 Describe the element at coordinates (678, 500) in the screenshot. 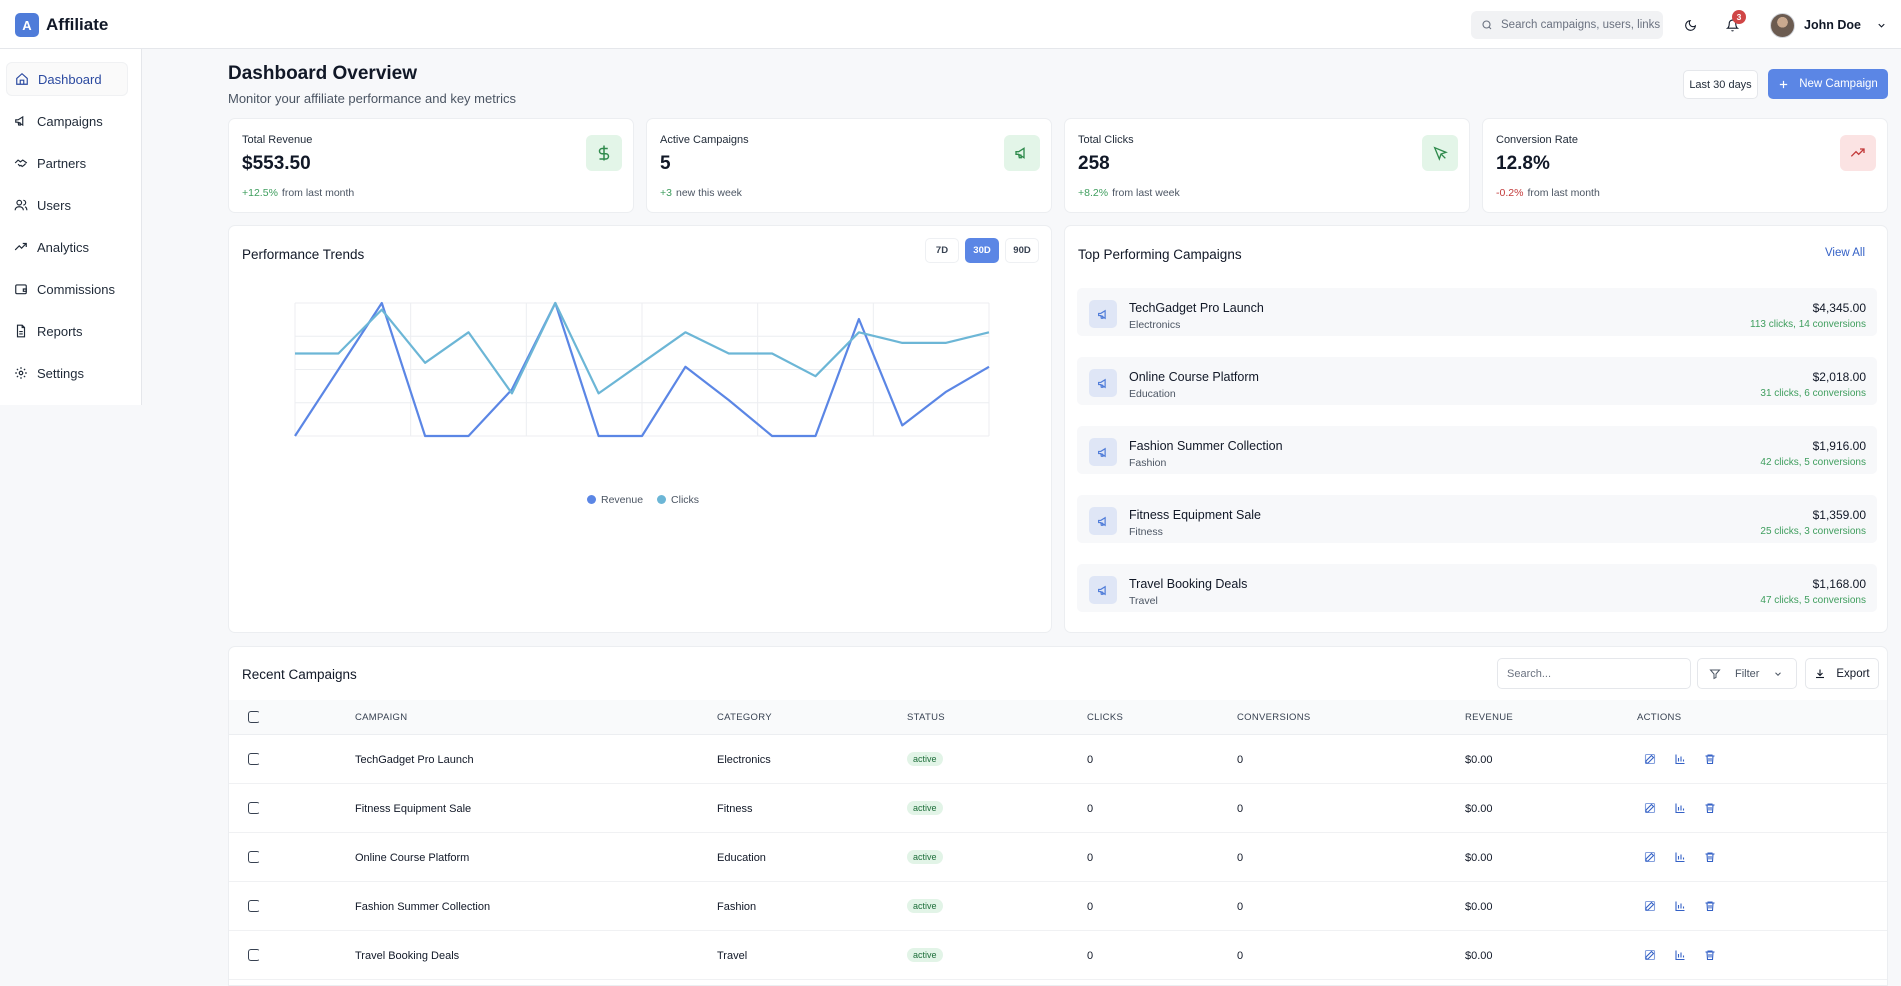

I see `legend-item-clicks: Clicks` at that location.